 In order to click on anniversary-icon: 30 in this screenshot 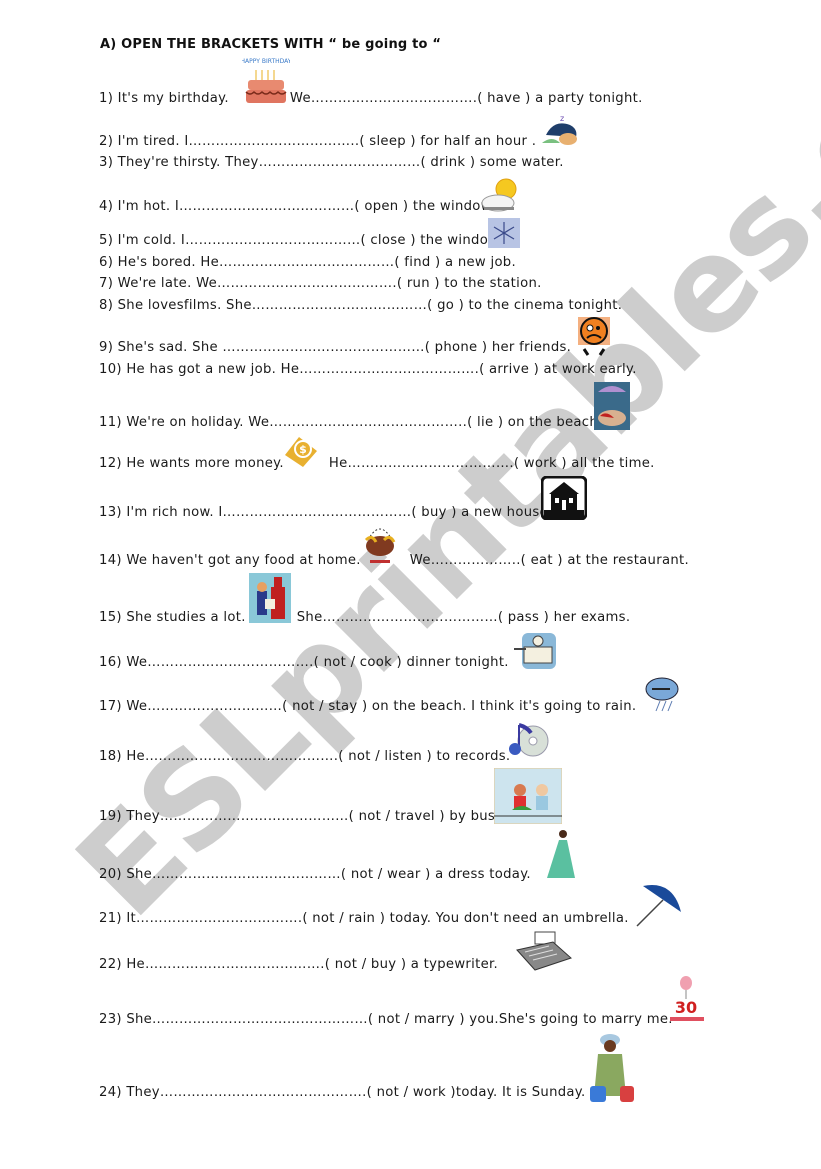, I will do `click(687, 1001)`.